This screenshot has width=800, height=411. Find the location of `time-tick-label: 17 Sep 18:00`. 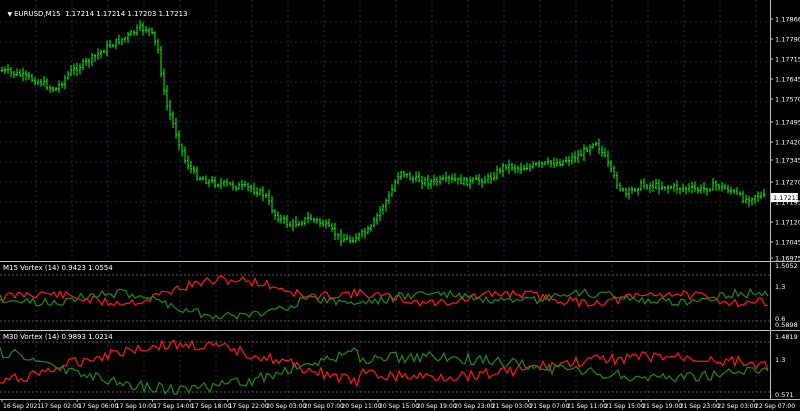

time-tick-label: 17 Sep 18:00 is located at coordinates (211, 406).